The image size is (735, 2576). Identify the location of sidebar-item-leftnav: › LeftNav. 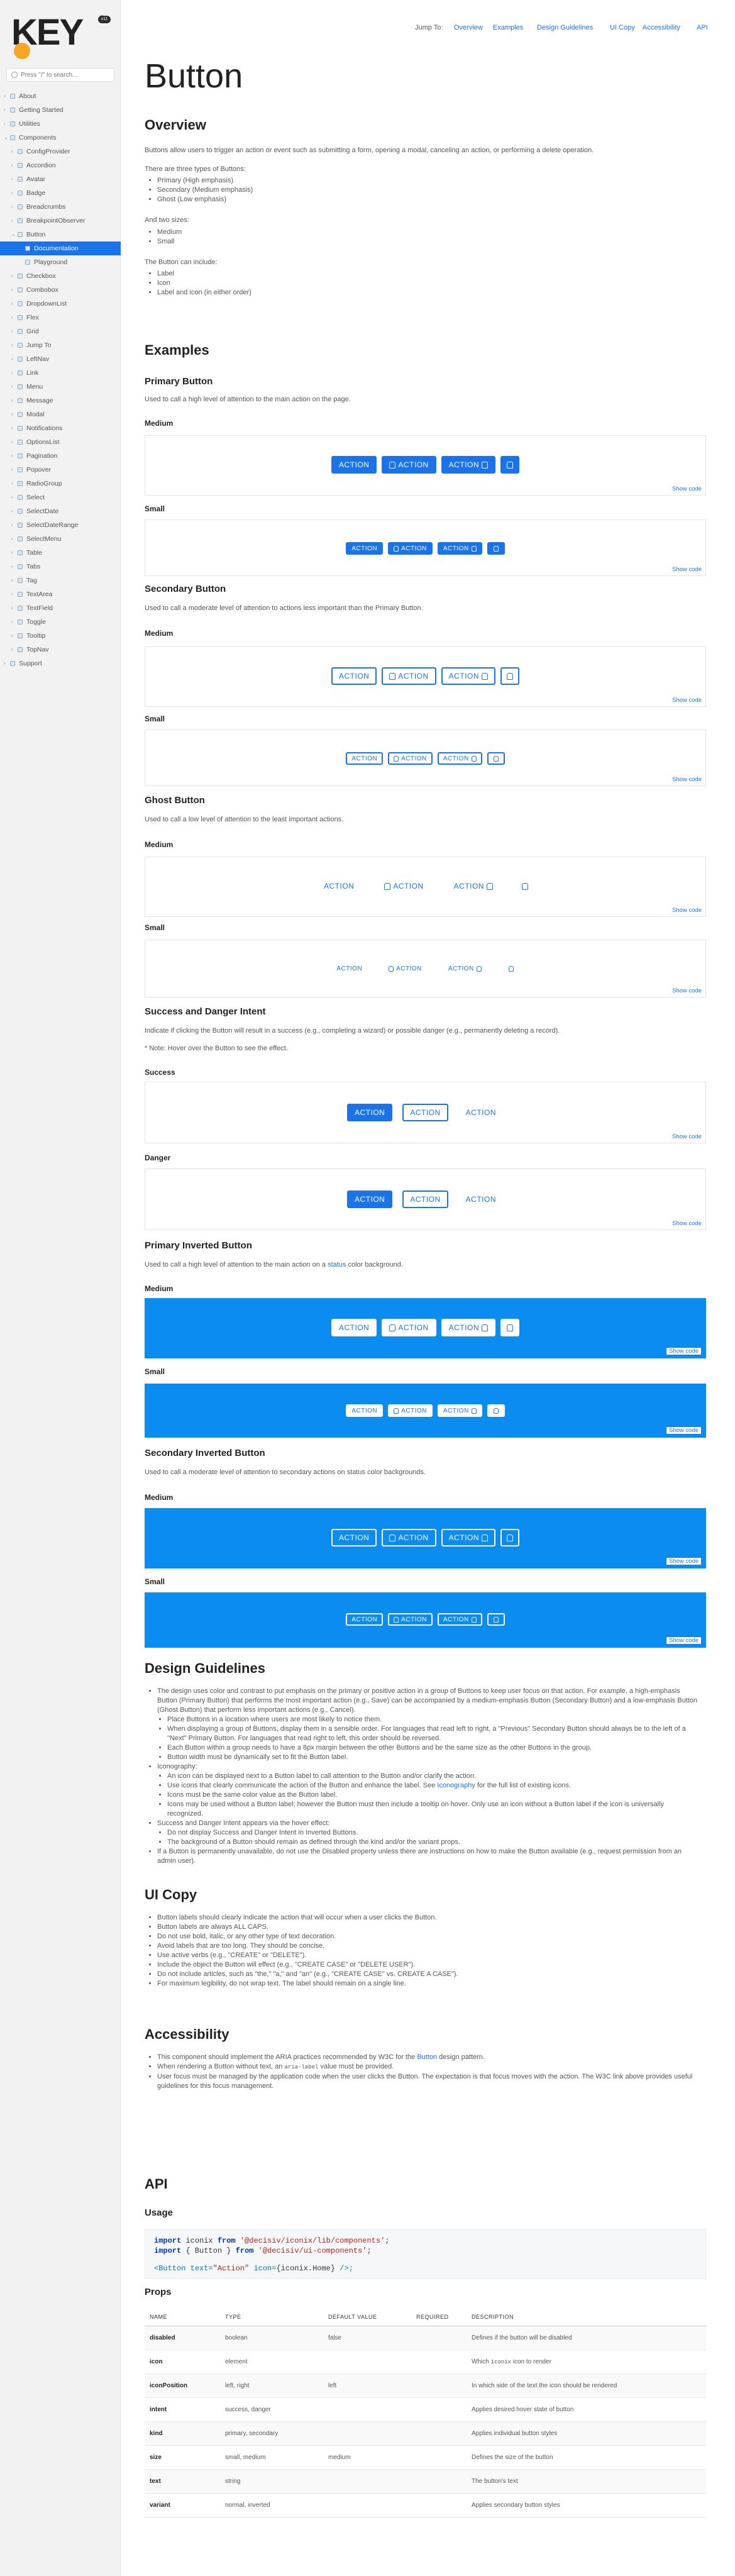
(60, 359).